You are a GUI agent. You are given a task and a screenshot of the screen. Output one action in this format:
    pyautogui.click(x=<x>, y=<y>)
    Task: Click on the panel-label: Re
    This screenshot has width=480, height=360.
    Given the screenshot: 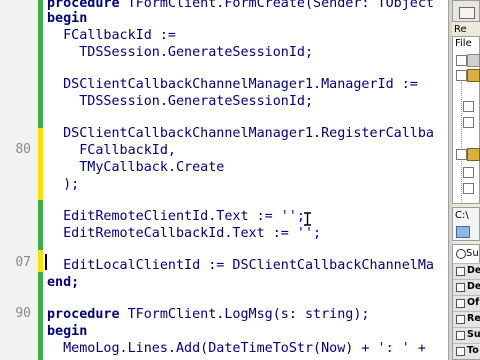 What is the action you would take?
    pyautogui.click(x=460, y=29)
    